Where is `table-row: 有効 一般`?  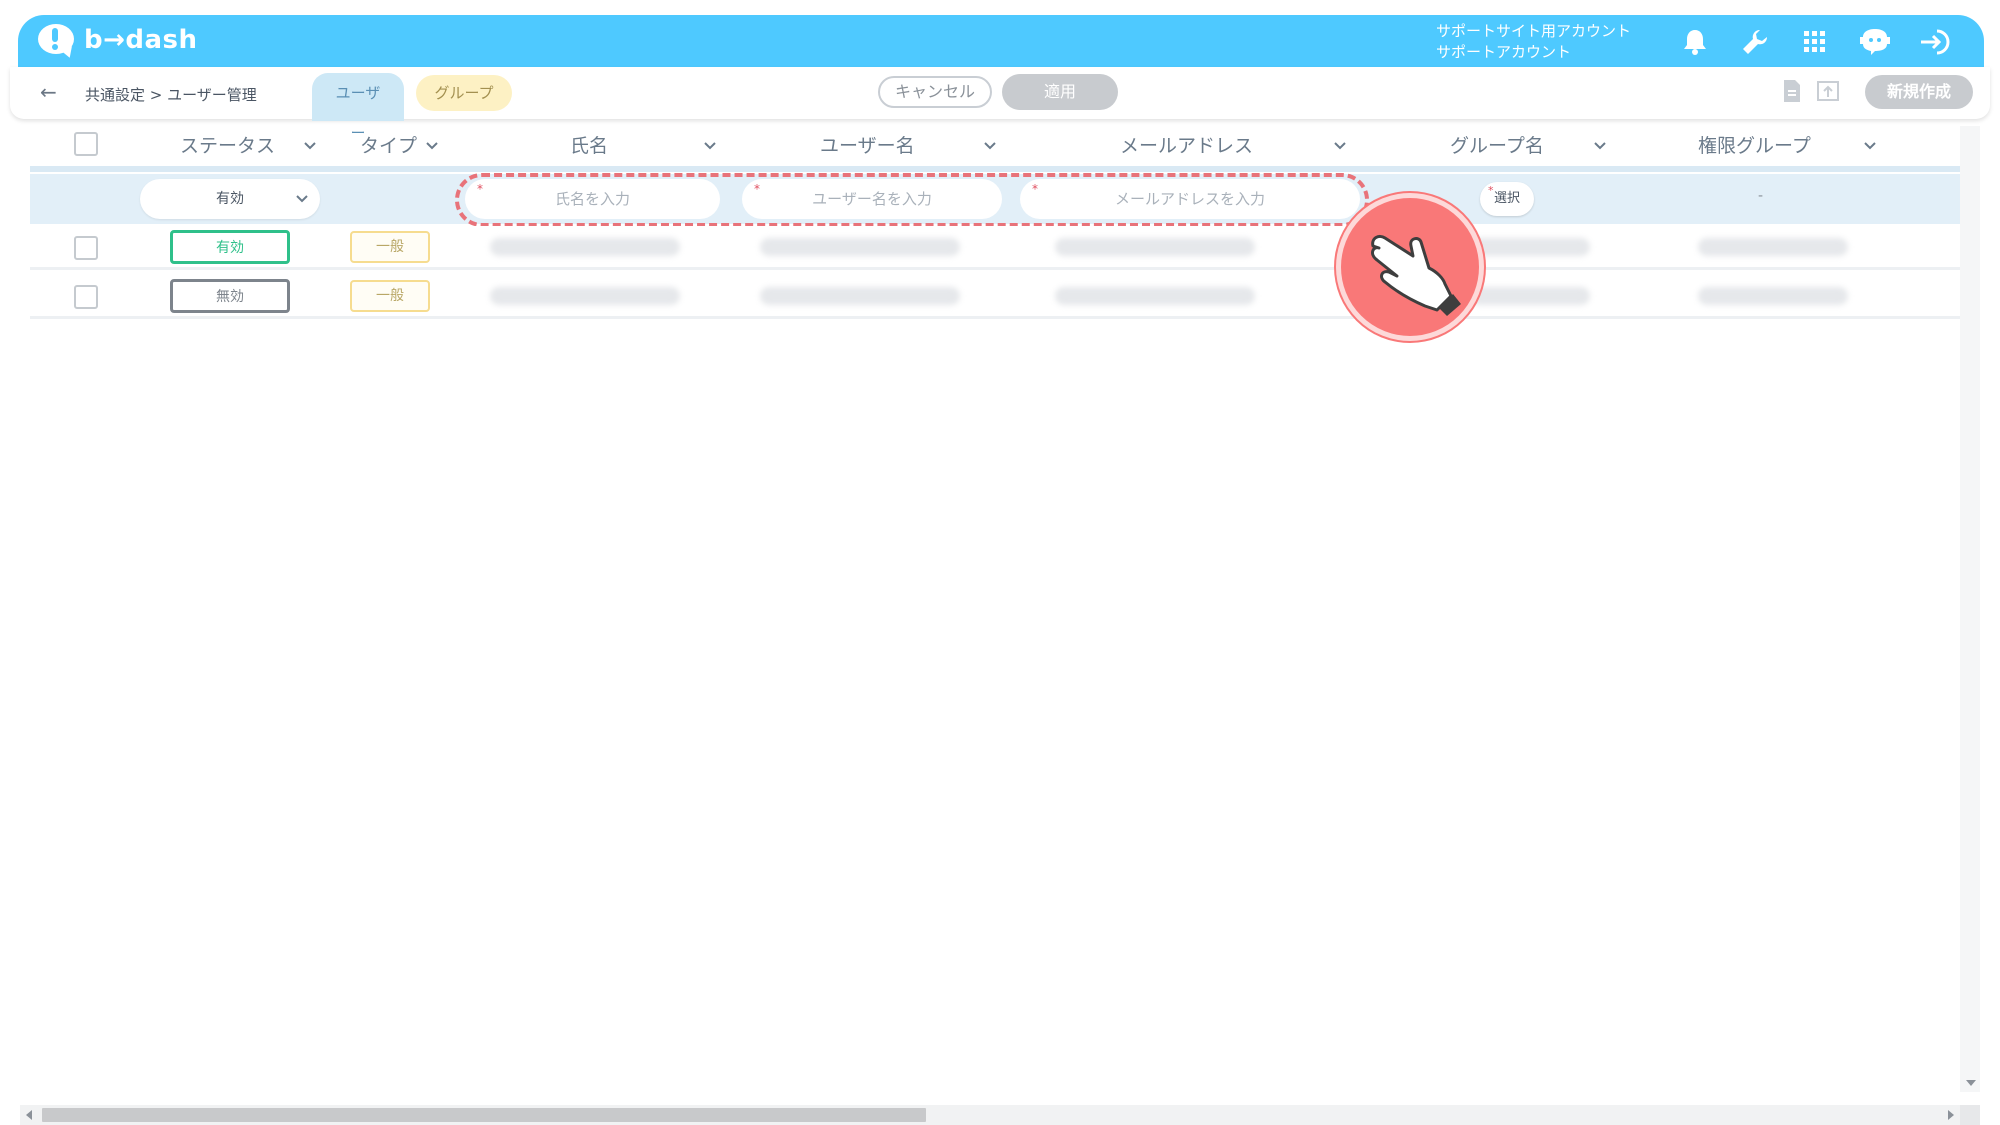
table-row: 有効 一般 is located at coordinates (995, 248).